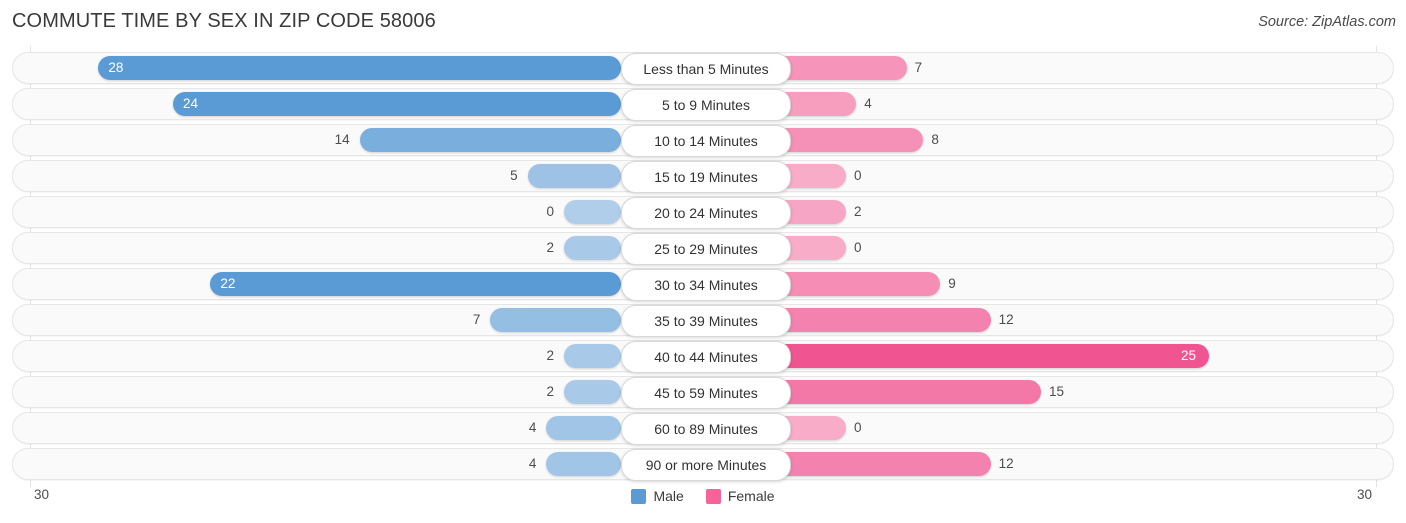 This screenshot has width=1406, height=523. I want to click on category-label-pill: 90 or more Minutes, so click(706, 465).